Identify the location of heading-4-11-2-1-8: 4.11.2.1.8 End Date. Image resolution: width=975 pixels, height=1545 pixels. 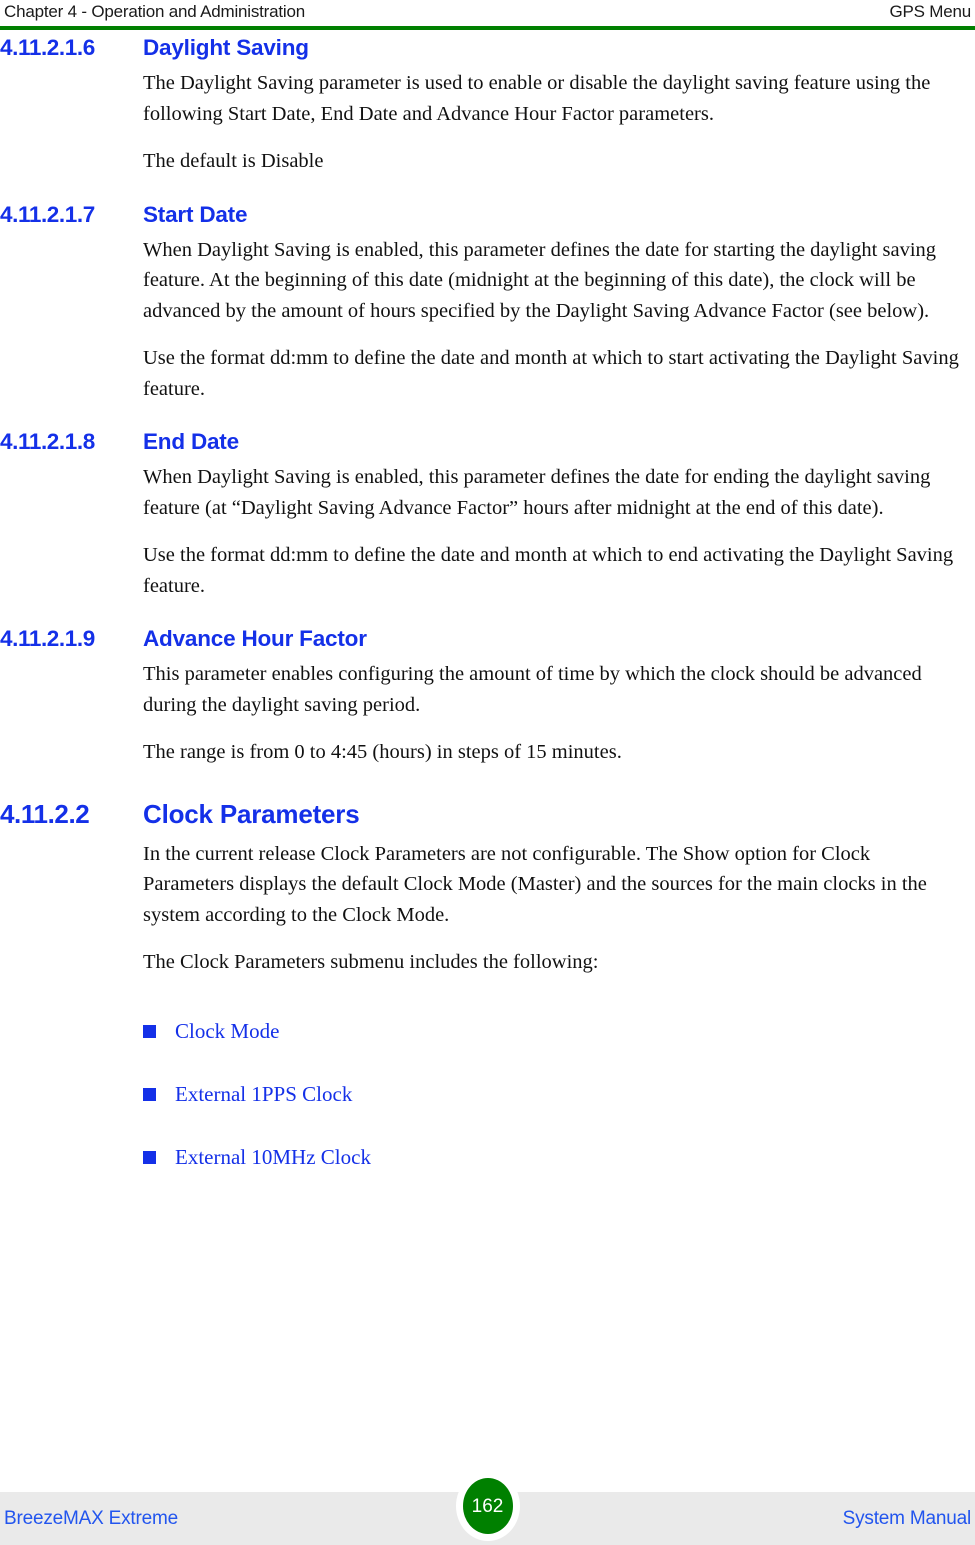
(487, 442).